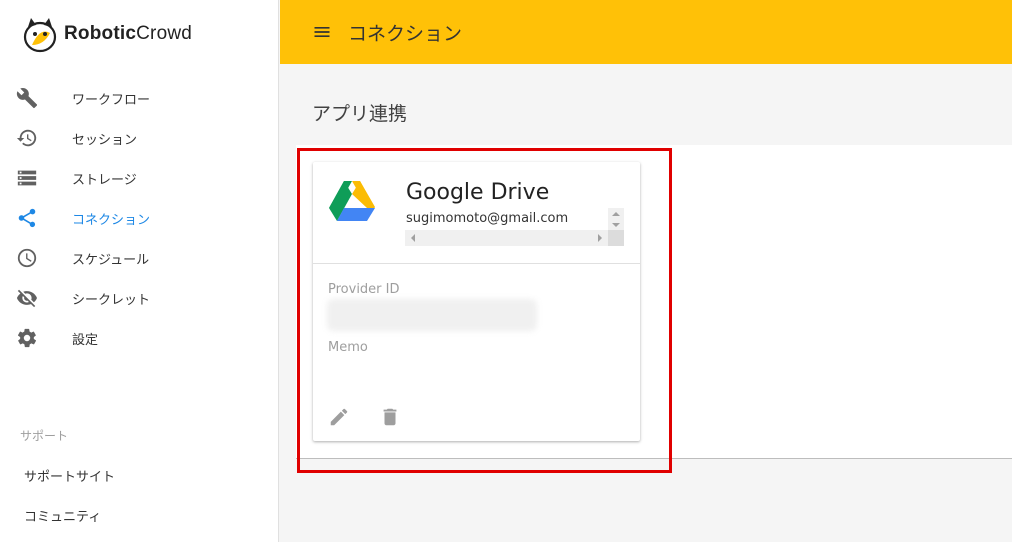 This screenshot has width=1012, height=542. I want to click on sidebar-item-label: 設定, so click(85, 340).